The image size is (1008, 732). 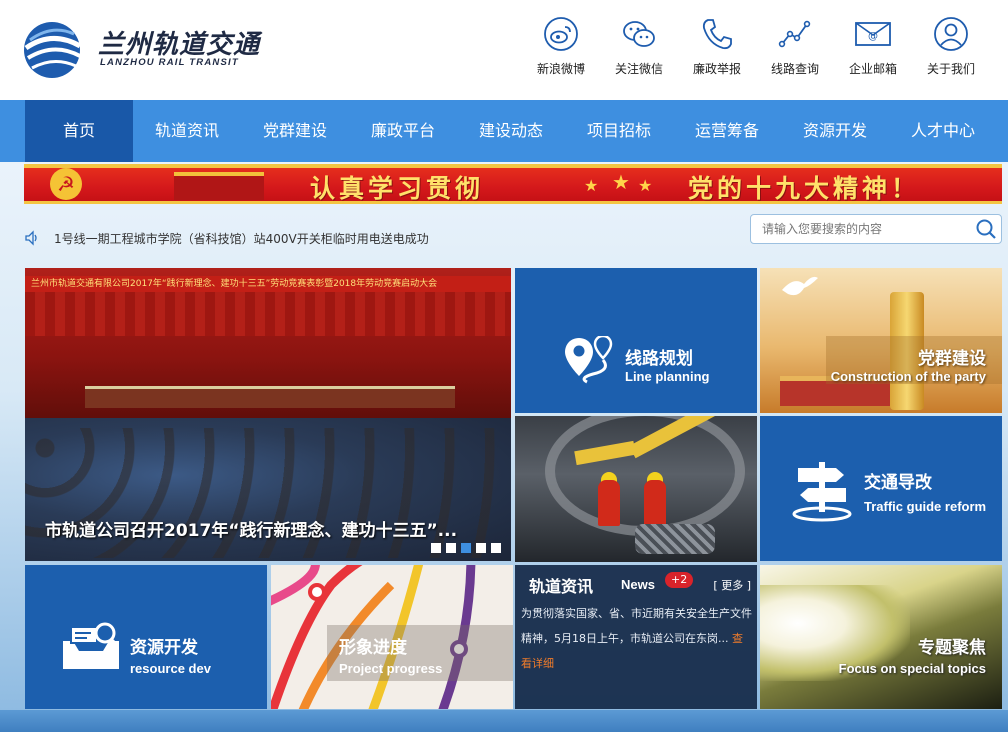 I want to click on wechat-icon, so click(x=639, y=34).